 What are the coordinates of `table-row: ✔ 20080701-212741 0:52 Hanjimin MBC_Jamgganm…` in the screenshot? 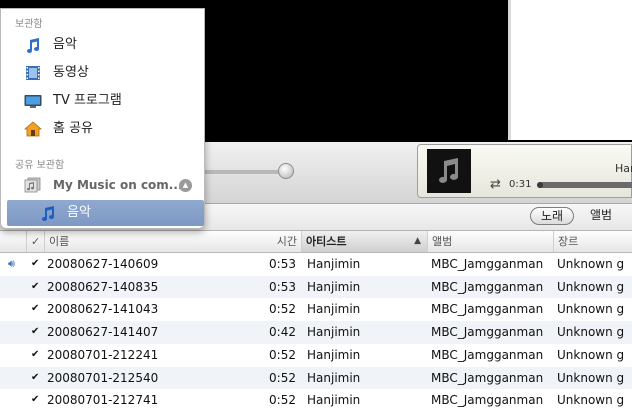 It's located at (316, 400).